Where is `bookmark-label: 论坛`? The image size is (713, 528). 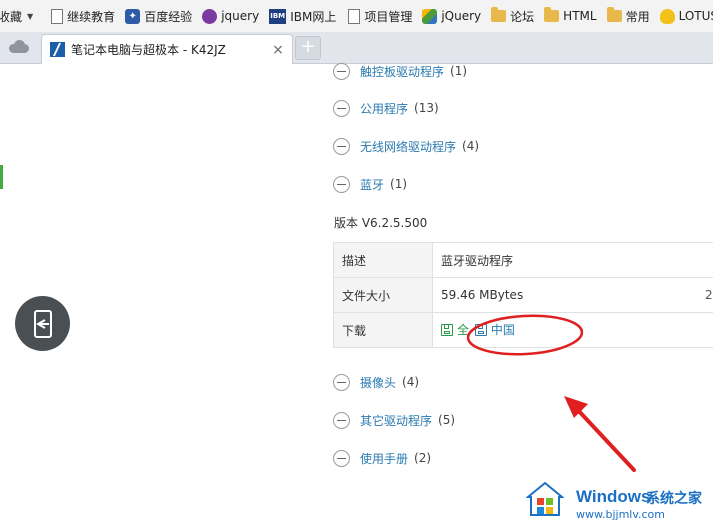 bookmark-label: 论坛 is located at coordinates (522, 16).